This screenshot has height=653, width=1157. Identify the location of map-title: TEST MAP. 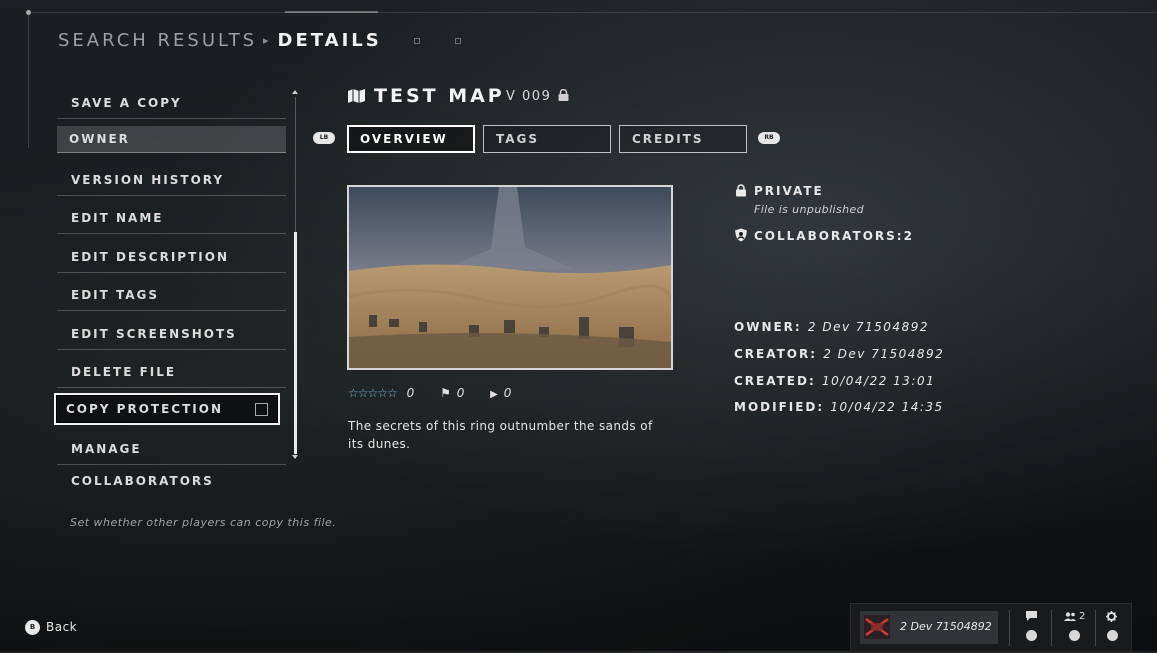
(439, 96).